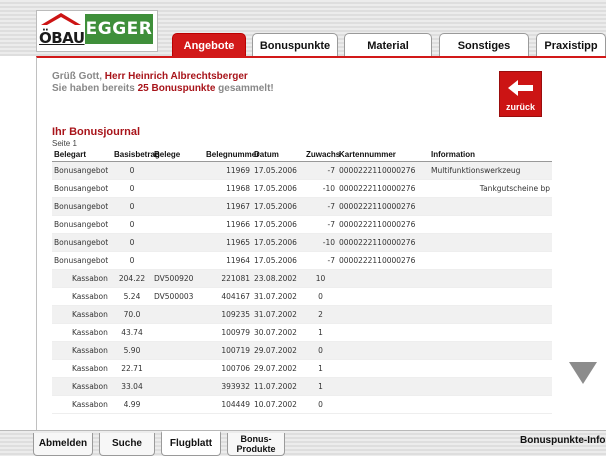  Describe the element at coordinates (303, 443) in the screenshot. I see `footer-band: Abmelden Suche Flugblatt Bonus- Produkte` at that location.